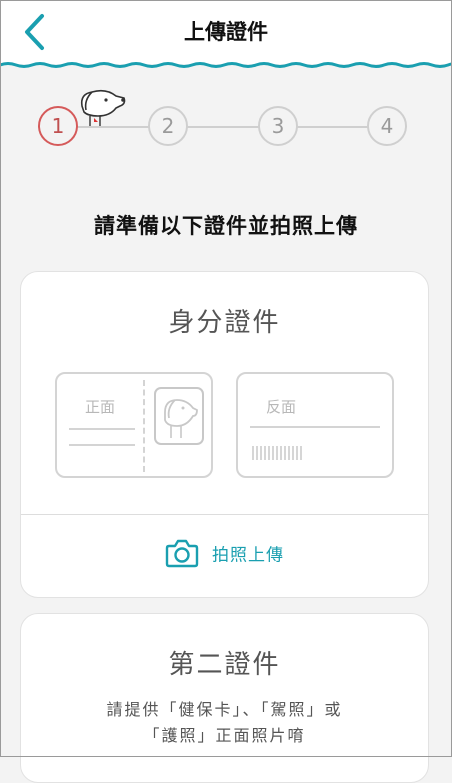 This screenshot has height=783, width=452. Describe the element at coordinates (179, 416) in the screenshot. I see `dog-photo-icon` at that location.